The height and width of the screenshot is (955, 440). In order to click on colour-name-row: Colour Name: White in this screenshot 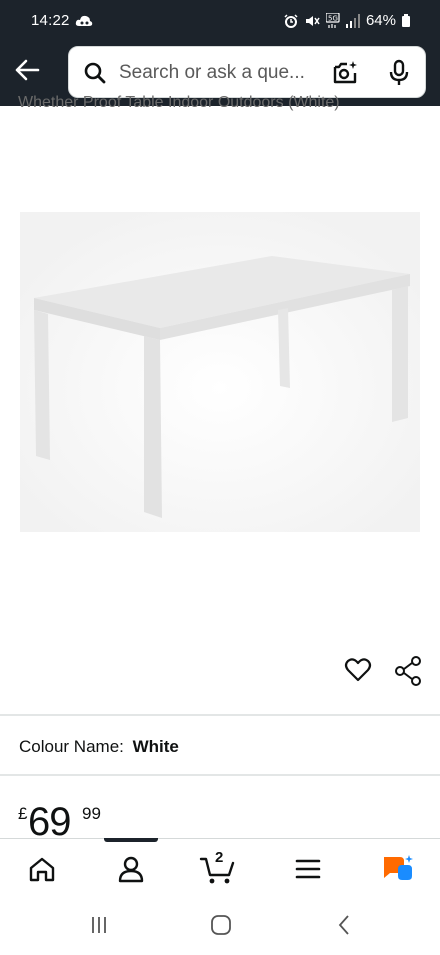, I will do `click(99, 747)`.